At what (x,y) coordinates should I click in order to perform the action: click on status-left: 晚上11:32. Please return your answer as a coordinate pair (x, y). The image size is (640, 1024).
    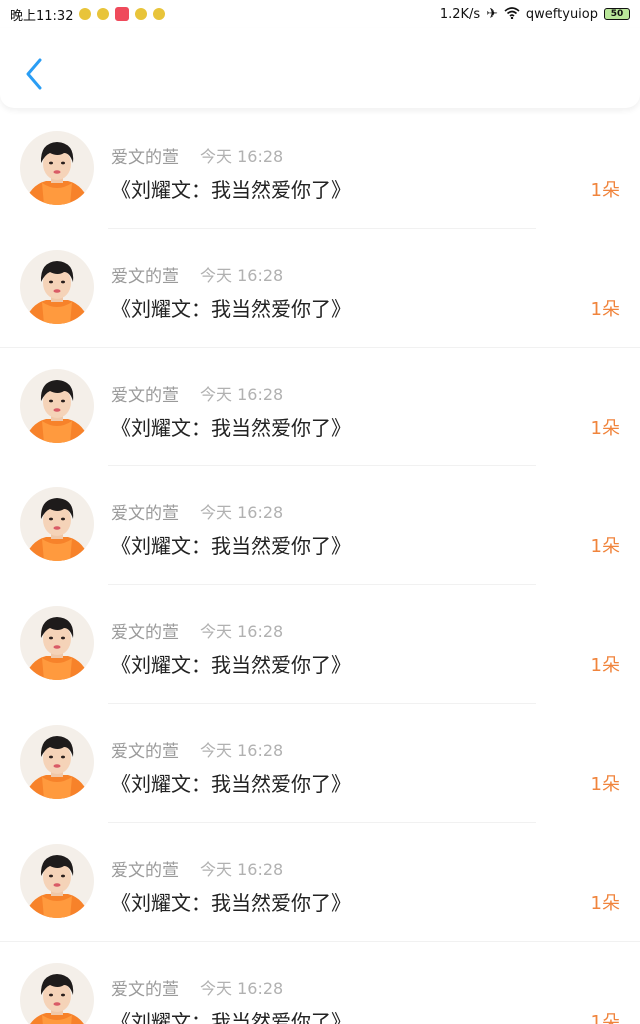
    Looking at the image, I should click on (88, 14).